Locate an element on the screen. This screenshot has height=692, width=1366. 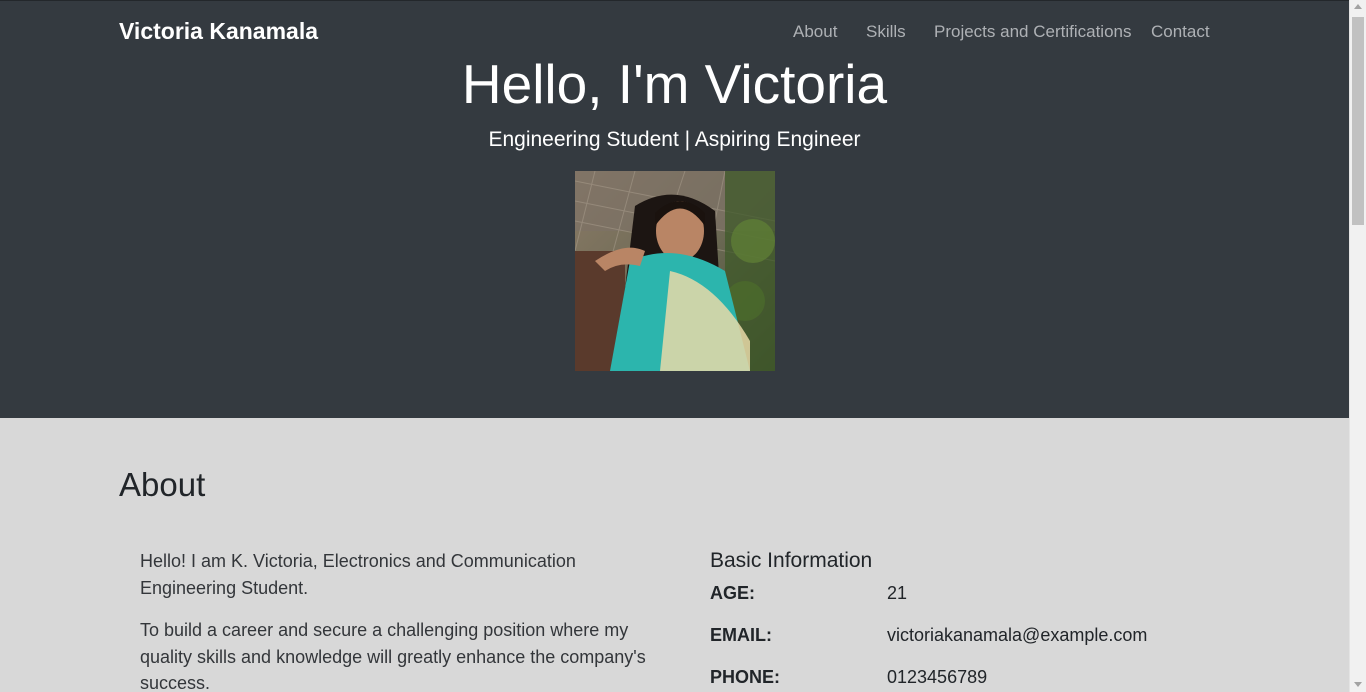
scrollbar-thumb is located at coordinates (1358, 121).